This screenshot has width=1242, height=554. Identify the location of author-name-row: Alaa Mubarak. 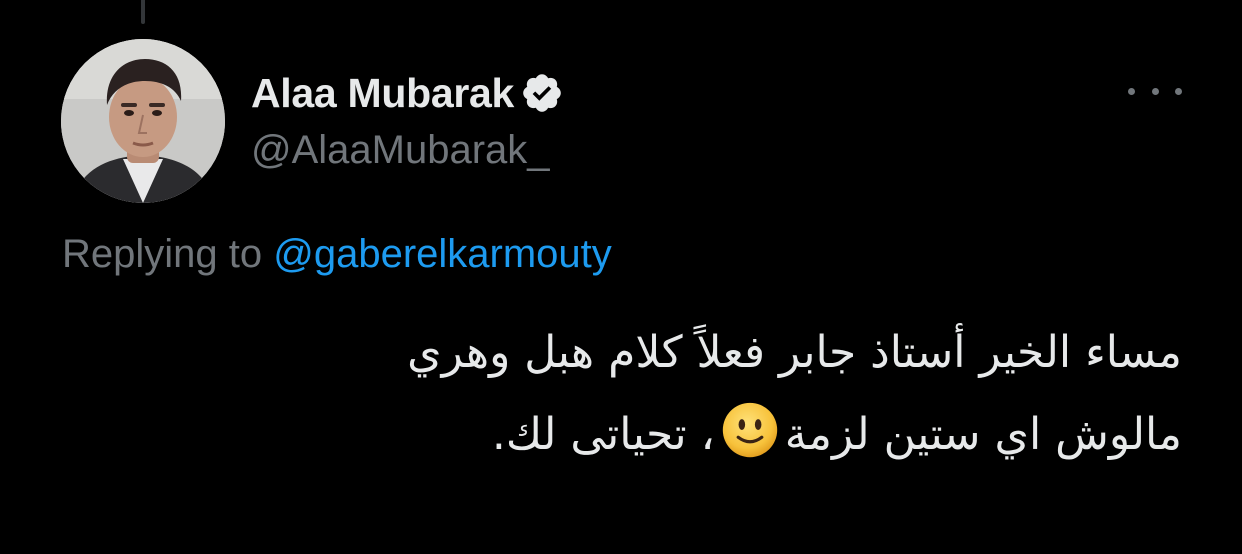
(407, 93).